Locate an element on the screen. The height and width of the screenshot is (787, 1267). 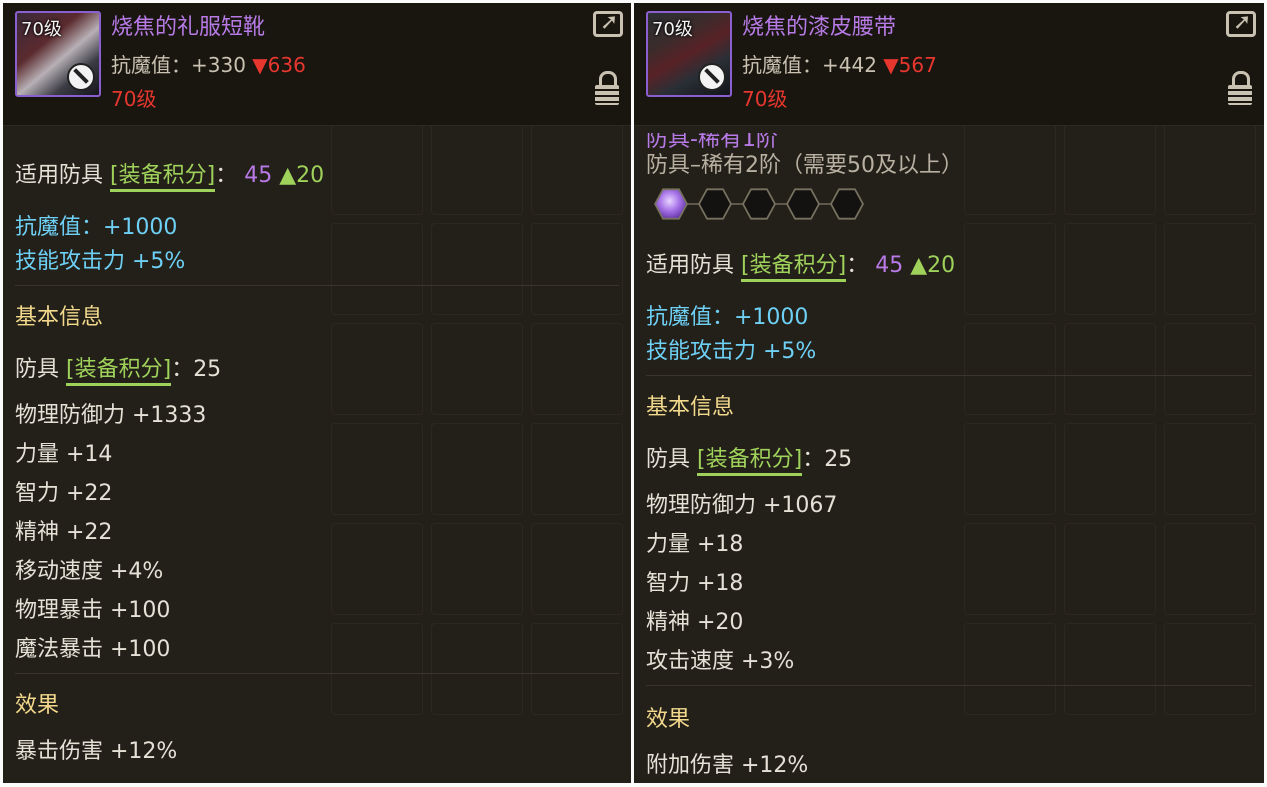
stat-drop: ▼567 is located at coordinates (910, 65).